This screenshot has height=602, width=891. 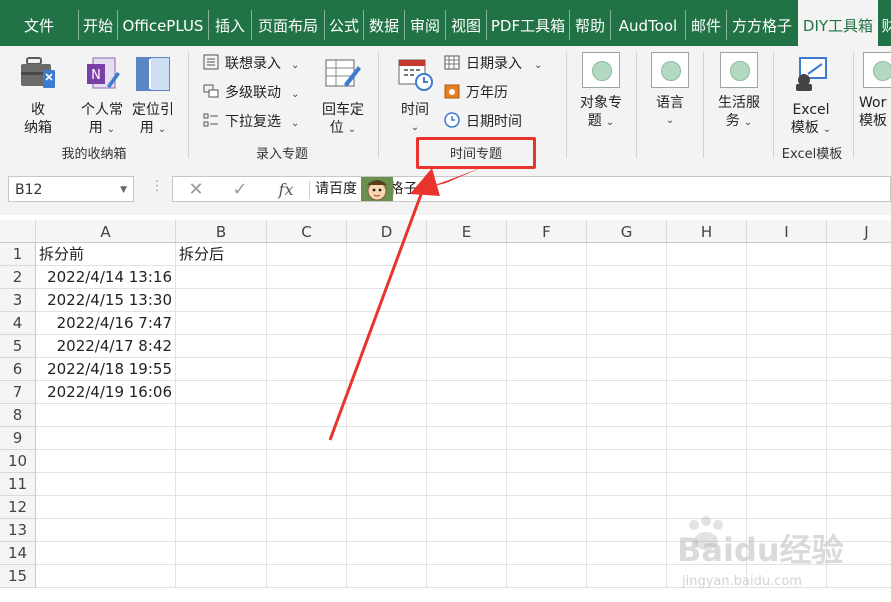 I want to click on cell-A1: 拆分前, so click(x=106, y=254).